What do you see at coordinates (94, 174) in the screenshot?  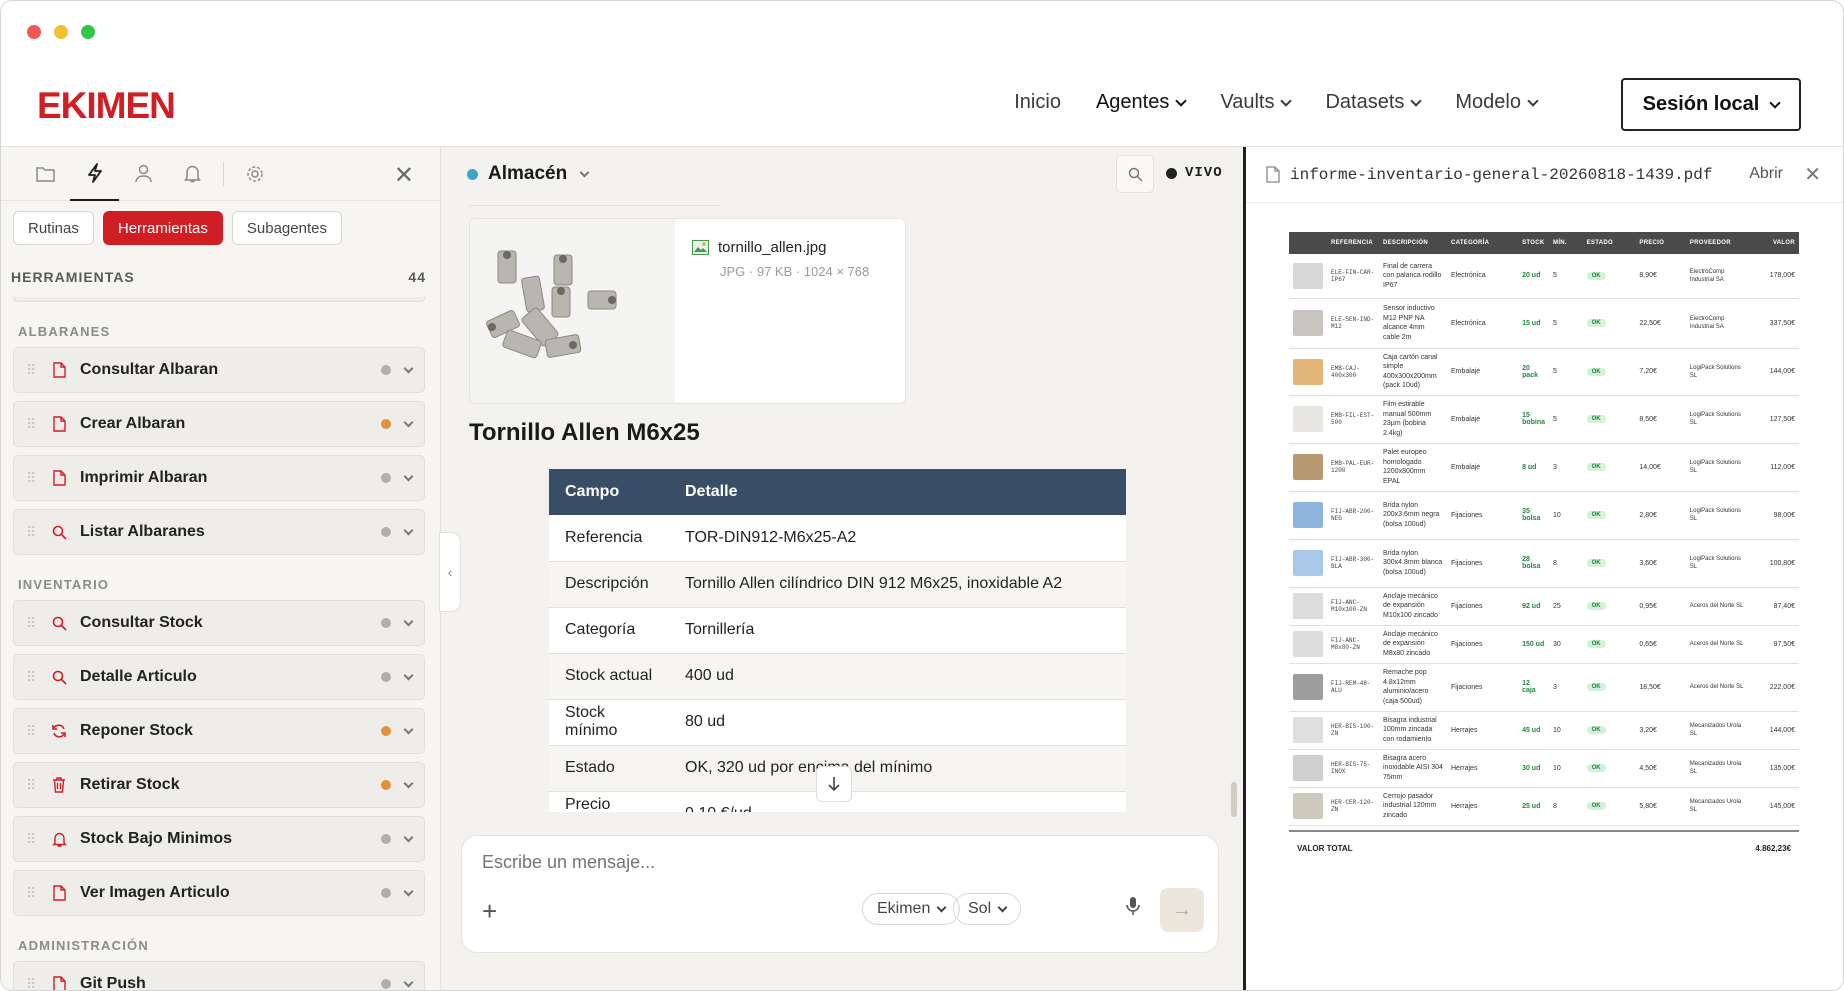 I see `bolt-icon` at bounding box center [94, 174].